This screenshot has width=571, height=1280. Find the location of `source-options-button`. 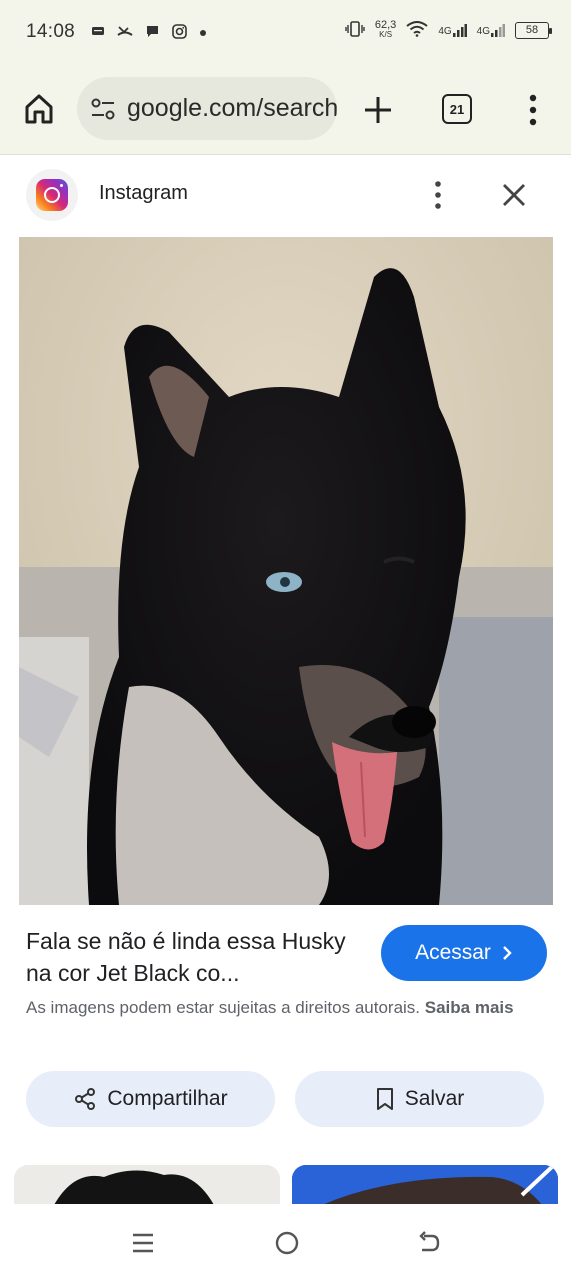

source-options-button is located at coordinates (438, 195).